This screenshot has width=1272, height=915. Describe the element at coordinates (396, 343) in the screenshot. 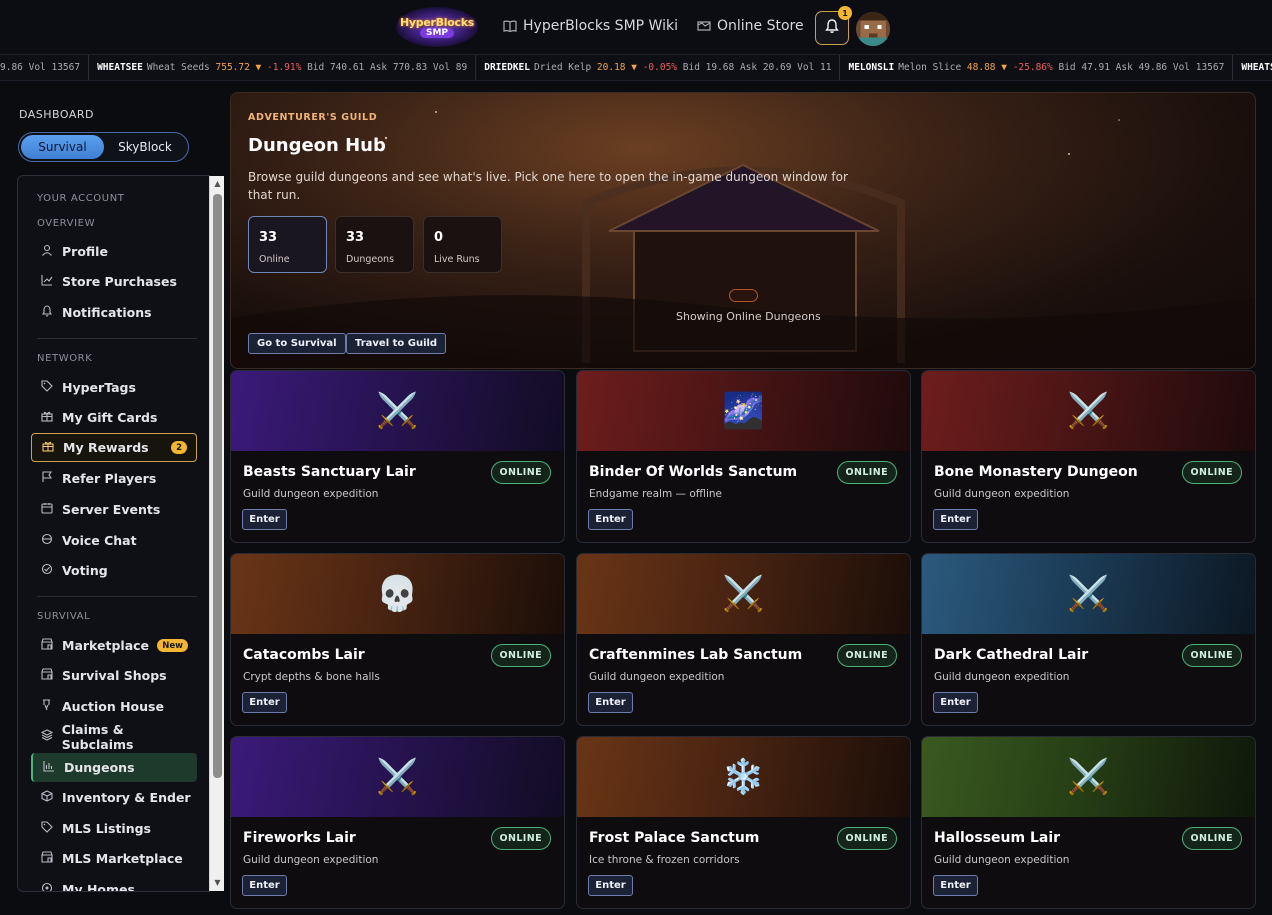

I see `travel-to-guild-button: Travel to Guild` at that location.